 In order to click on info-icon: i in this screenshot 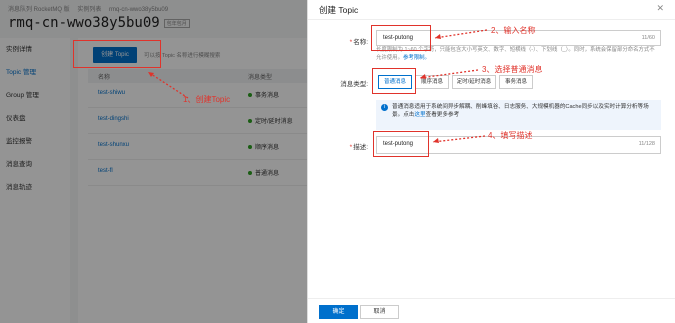, I will do `click(384, 107)`.